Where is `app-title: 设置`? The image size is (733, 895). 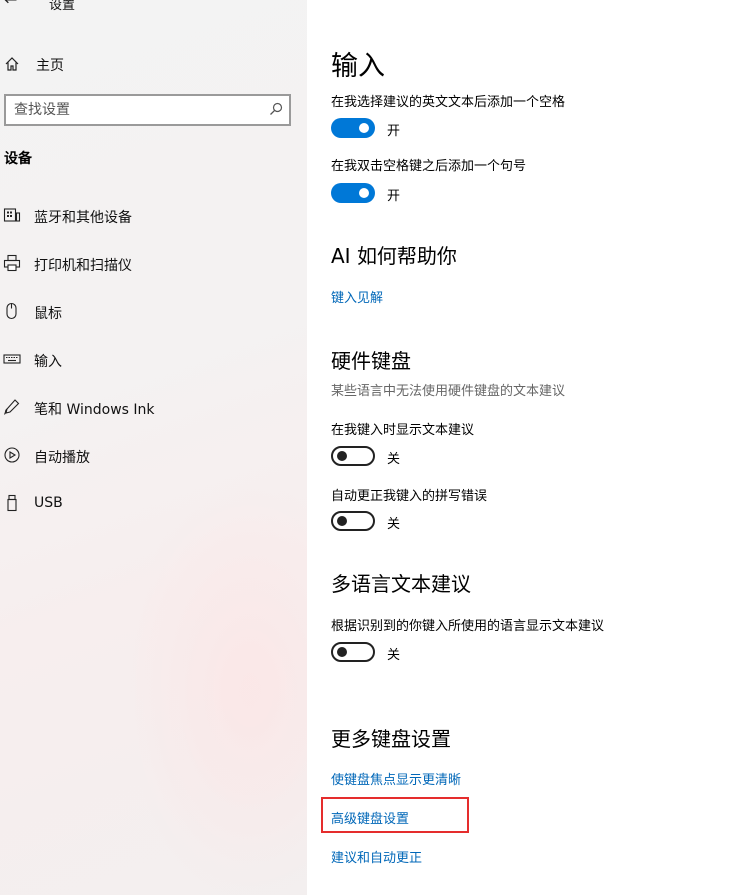
app-title: 设置 is located at coordinates (62, 6).